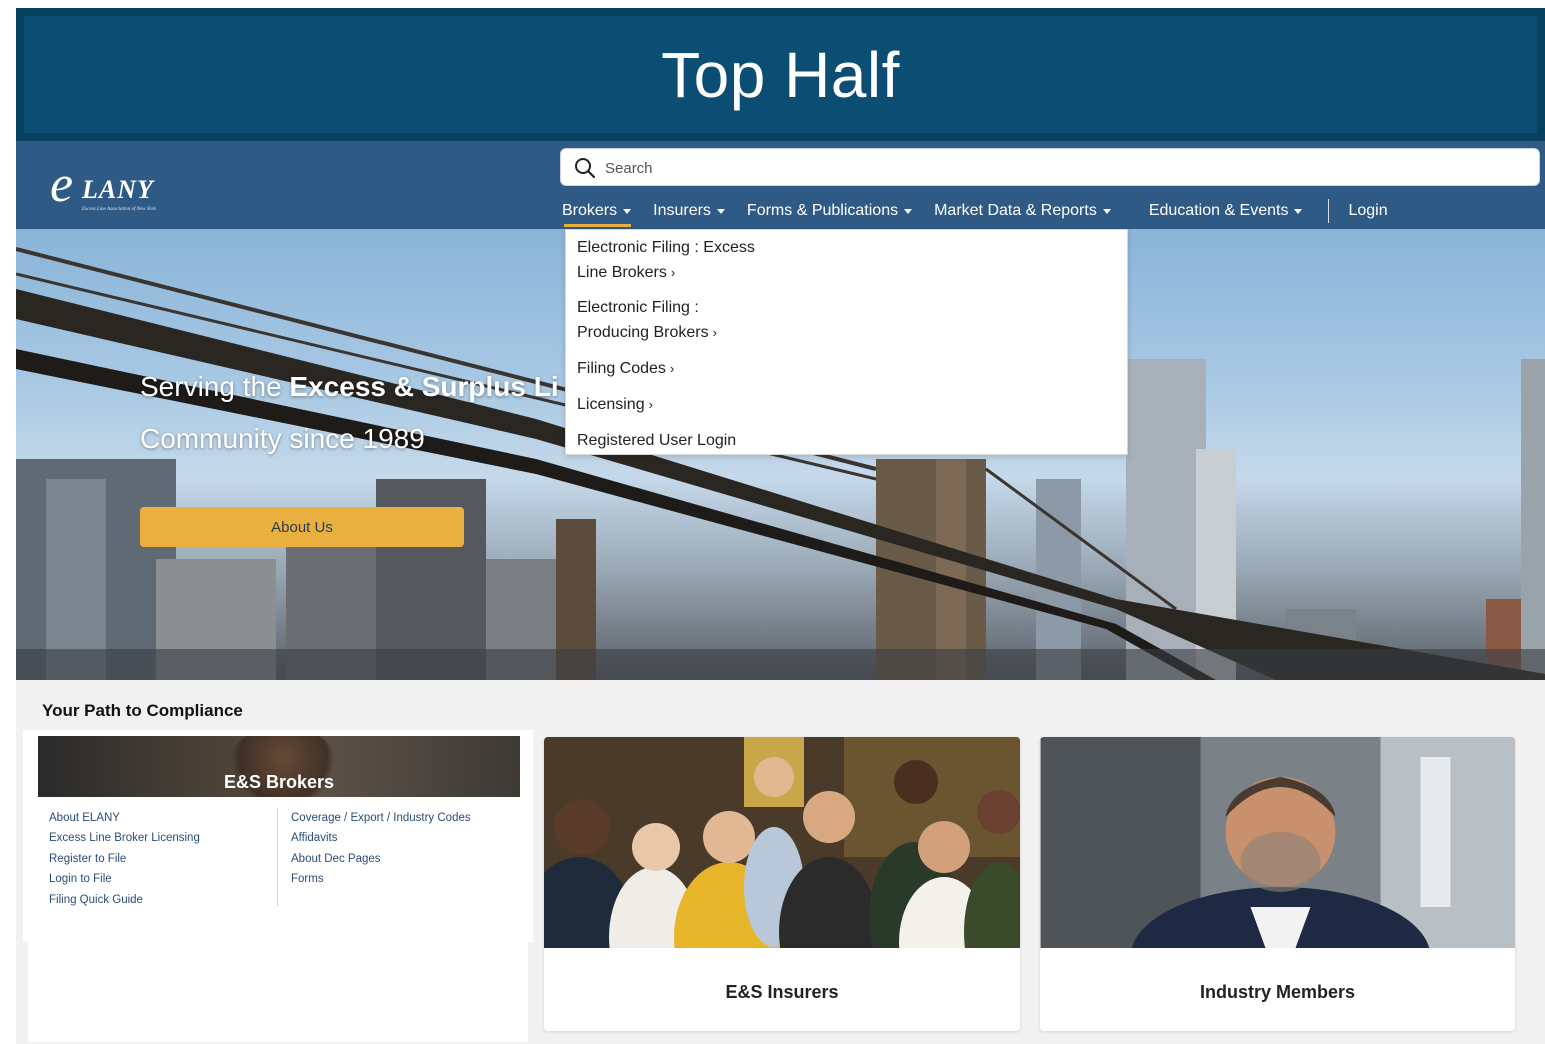 The image size is (1545, 1044). Describe the element at coordinates (638, 307) in the screenshot. I see `dropdown-item-line1: Electronic Filing :` at that location.